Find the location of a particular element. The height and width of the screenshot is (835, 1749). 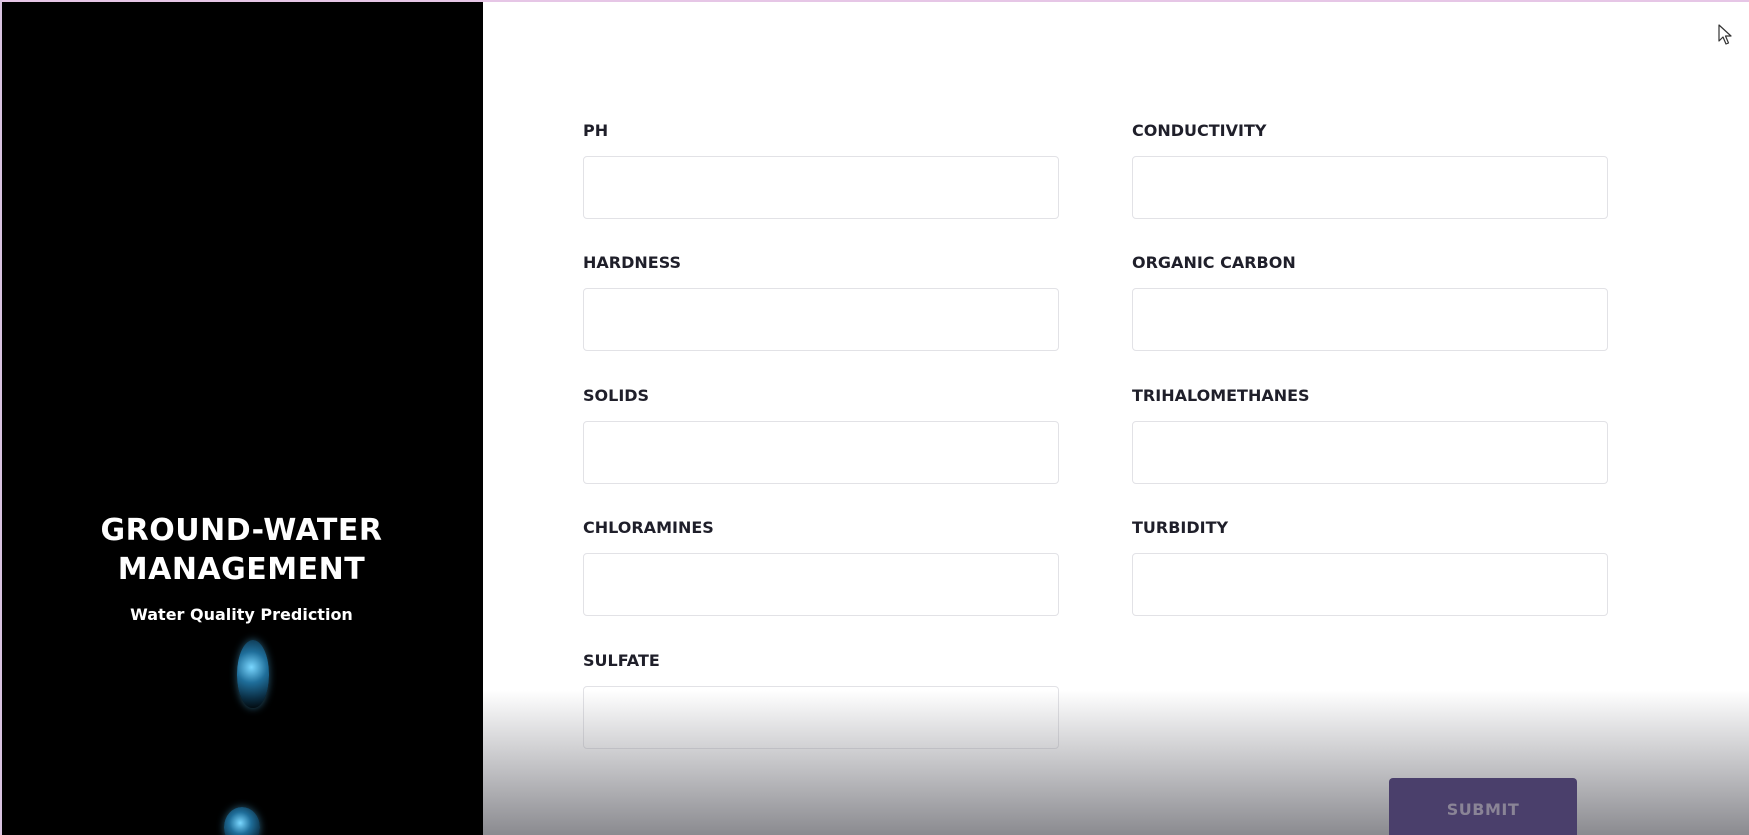

field-label-hardness: HARDNESS is located at coordinates (632, 262).